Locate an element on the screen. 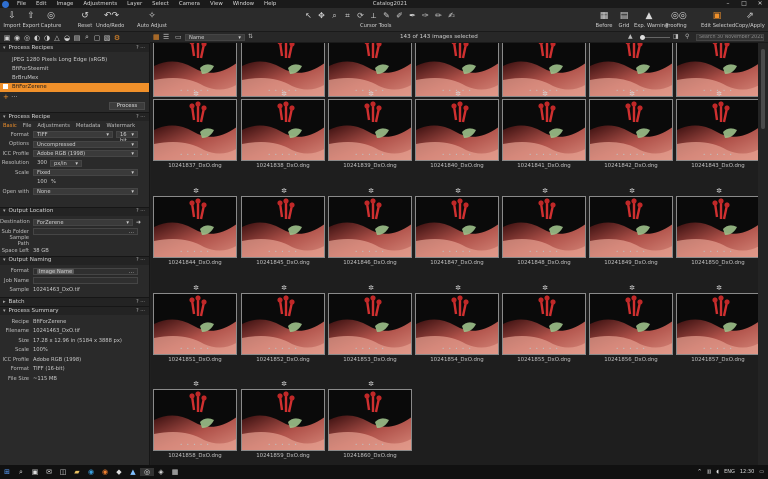 The width and height of the screenshot is (768, 479). metadata-tab-icon: ▤ is located at coordinates (77, 38).